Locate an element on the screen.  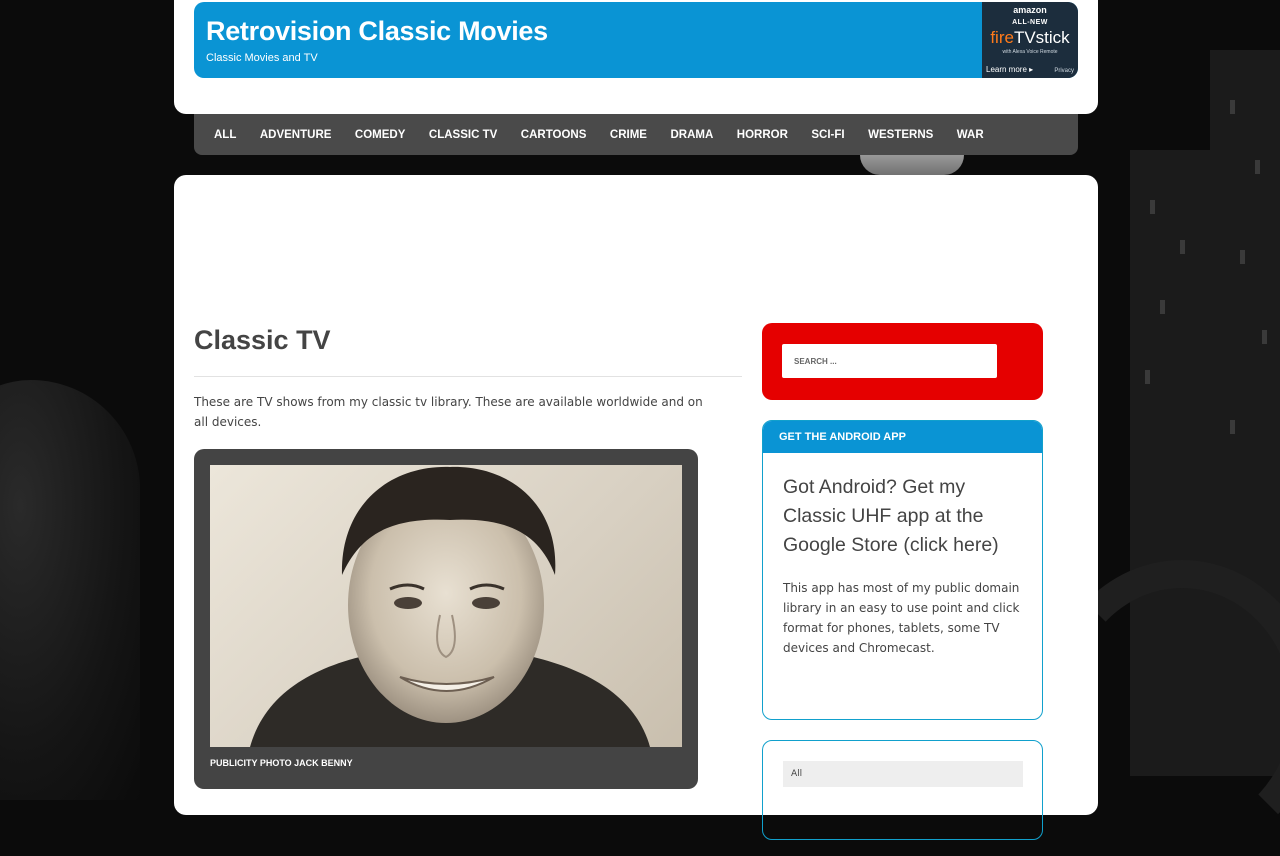
ad-product-fire: fire is located at coordinates (1002, 37).